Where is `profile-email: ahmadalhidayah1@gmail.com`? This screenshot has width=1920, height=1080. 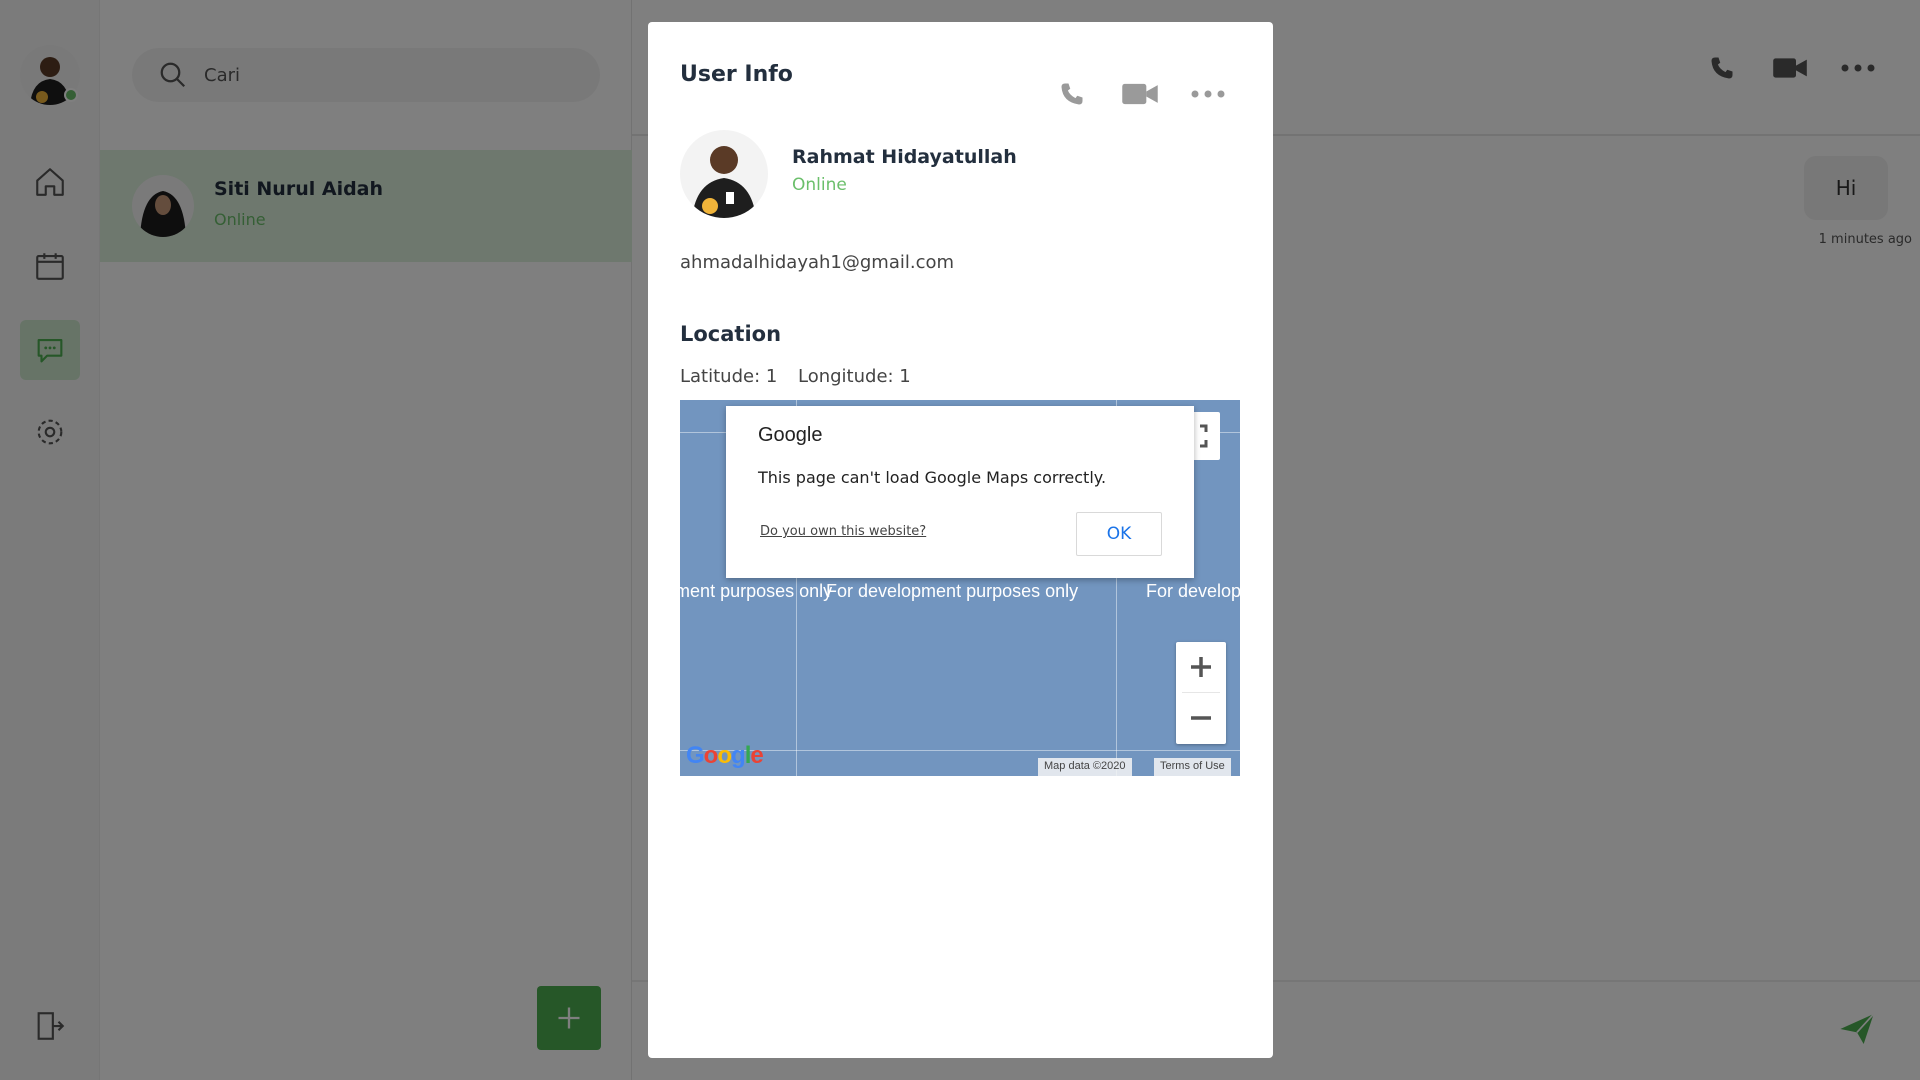 profile-email: ahmadalhidayah1@gmail.com is located at coordinates (817, 262).